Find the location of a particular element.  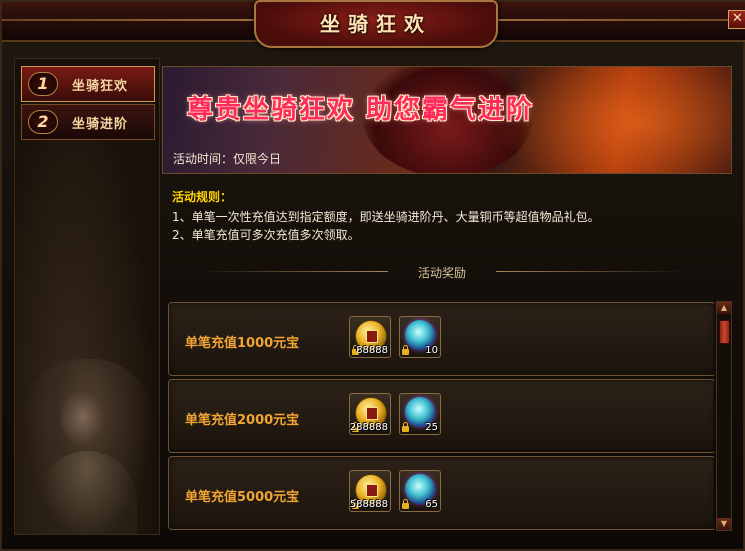

item-quantity: 65 is located at coordinates (431, 504).